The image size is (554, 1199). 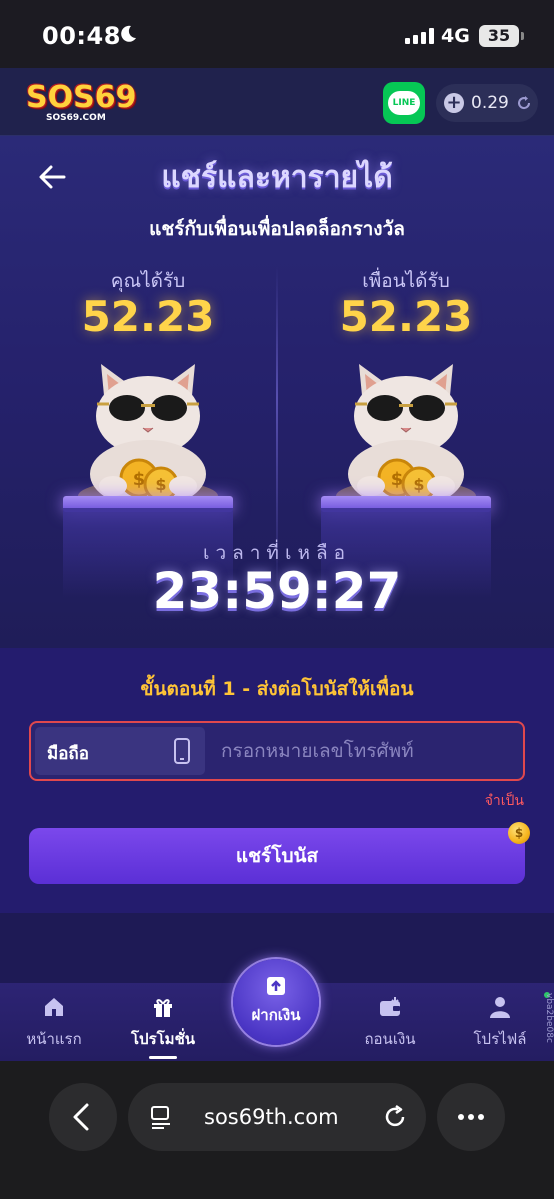 I want to click on more-icon, so click(x=471, y=1117).